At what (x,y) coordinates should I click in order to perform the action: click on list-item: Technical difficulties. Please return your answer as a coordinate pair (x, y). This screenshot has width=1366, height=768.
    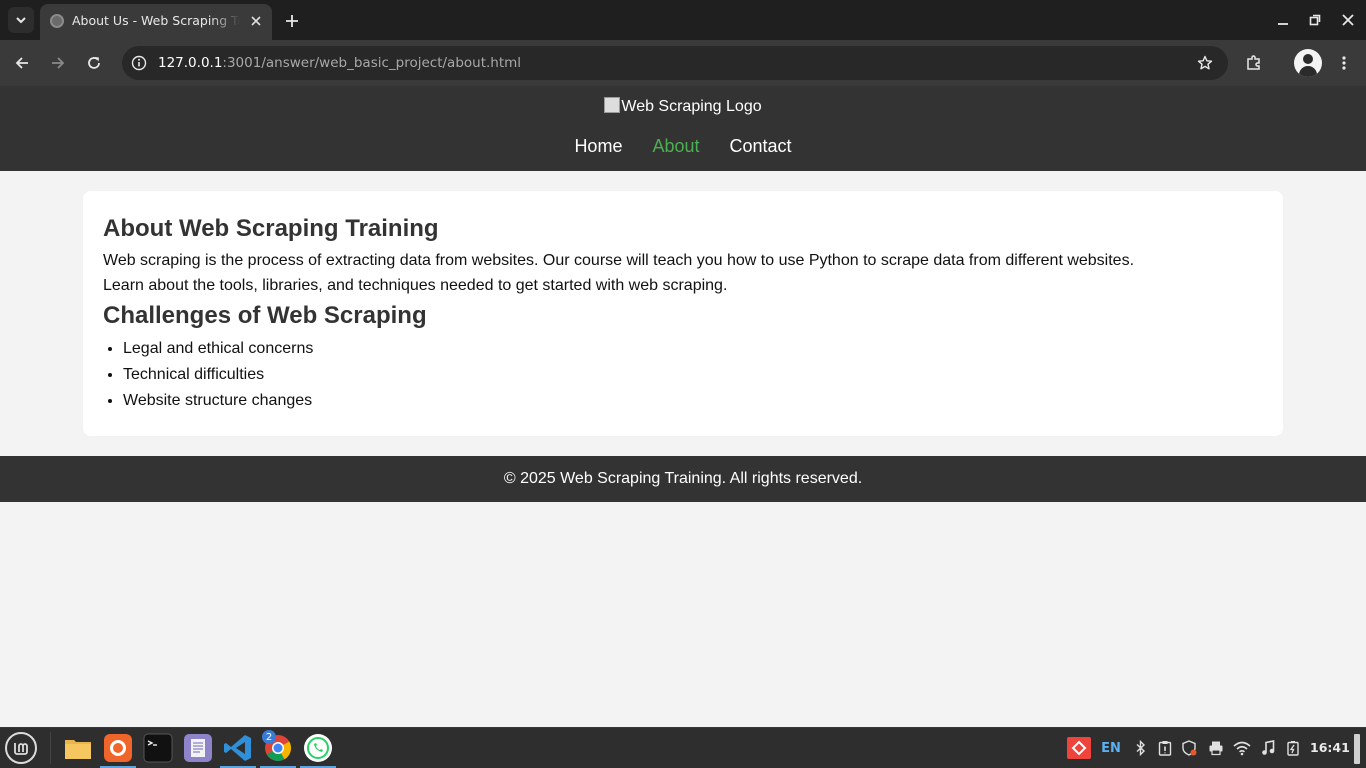
    Looking at the image, I should click on (693, 375).